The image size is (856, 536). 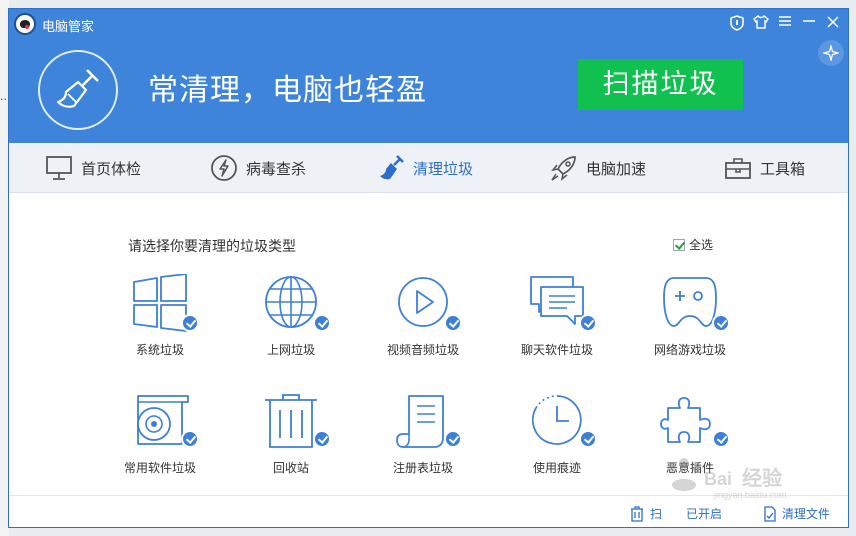 I want to click on category-recycle-bin: 回收站, so click(x=291, y=442).